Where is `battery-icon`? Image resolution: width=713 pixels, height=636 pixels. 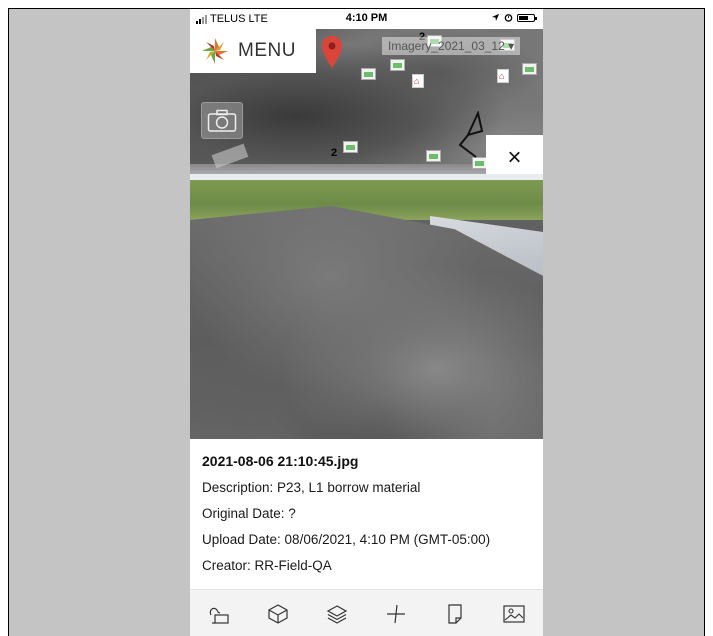
battery-icon is located at coordinates (527, 17).